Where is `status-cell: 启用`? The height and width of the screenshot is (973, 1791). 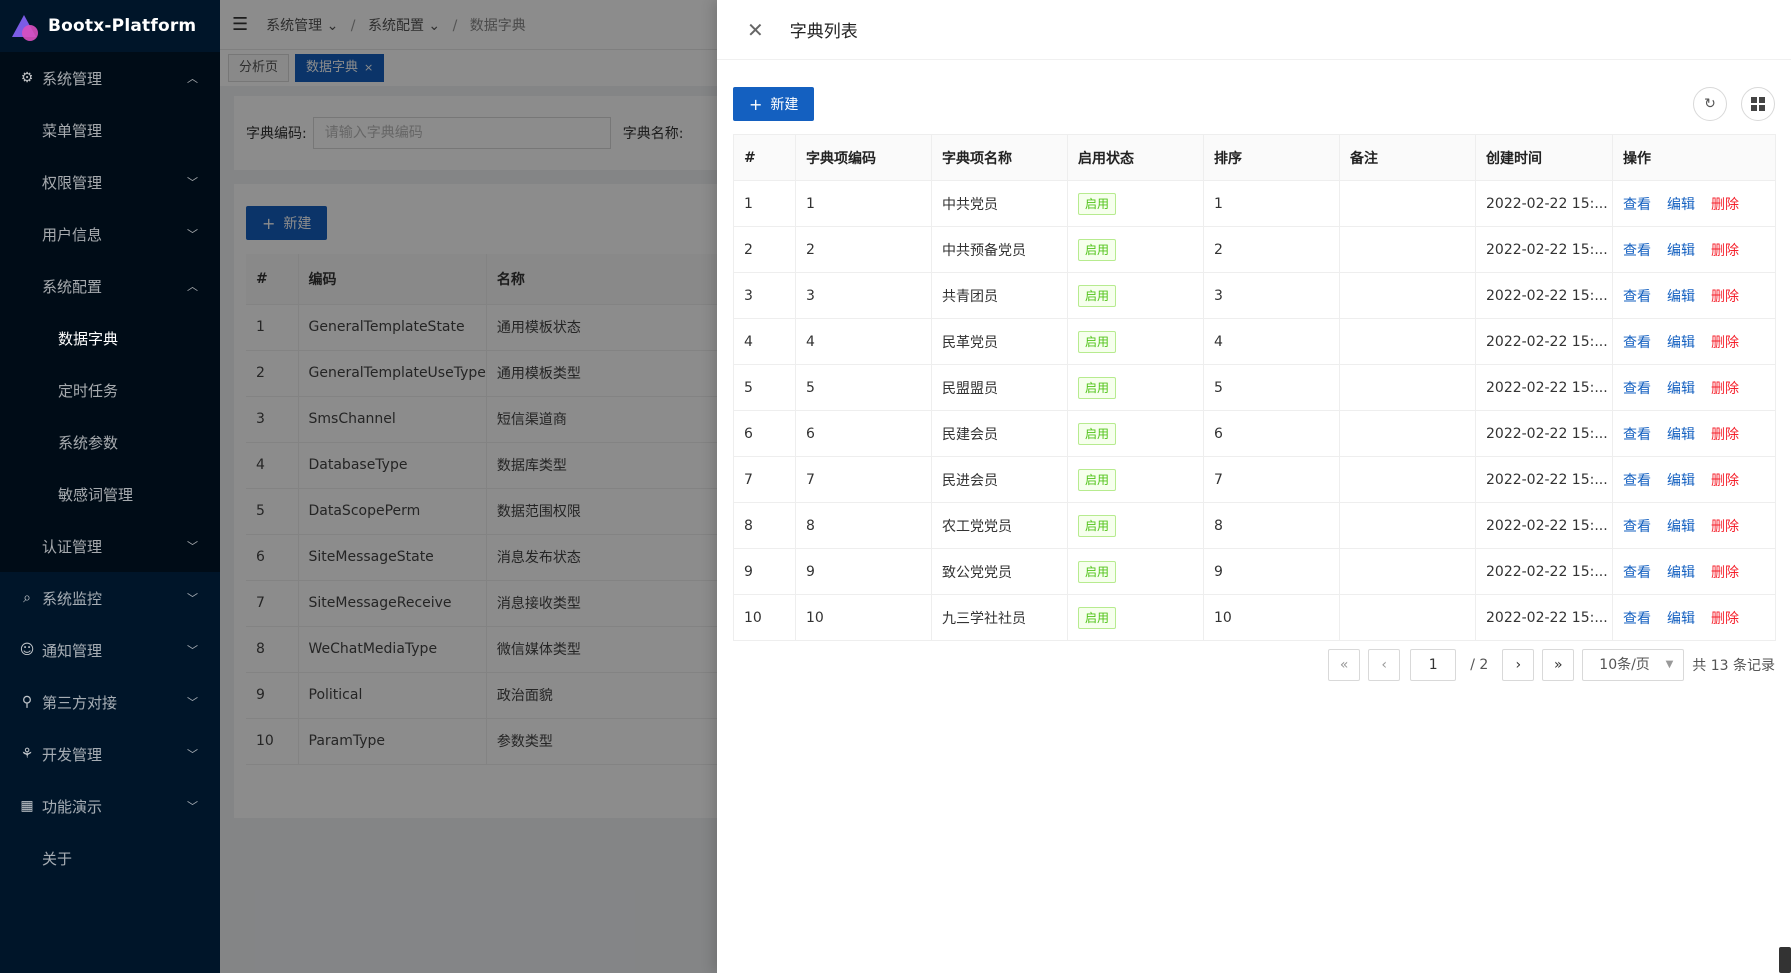
status-cell: 启用 is located at coordinates (1135, 525).